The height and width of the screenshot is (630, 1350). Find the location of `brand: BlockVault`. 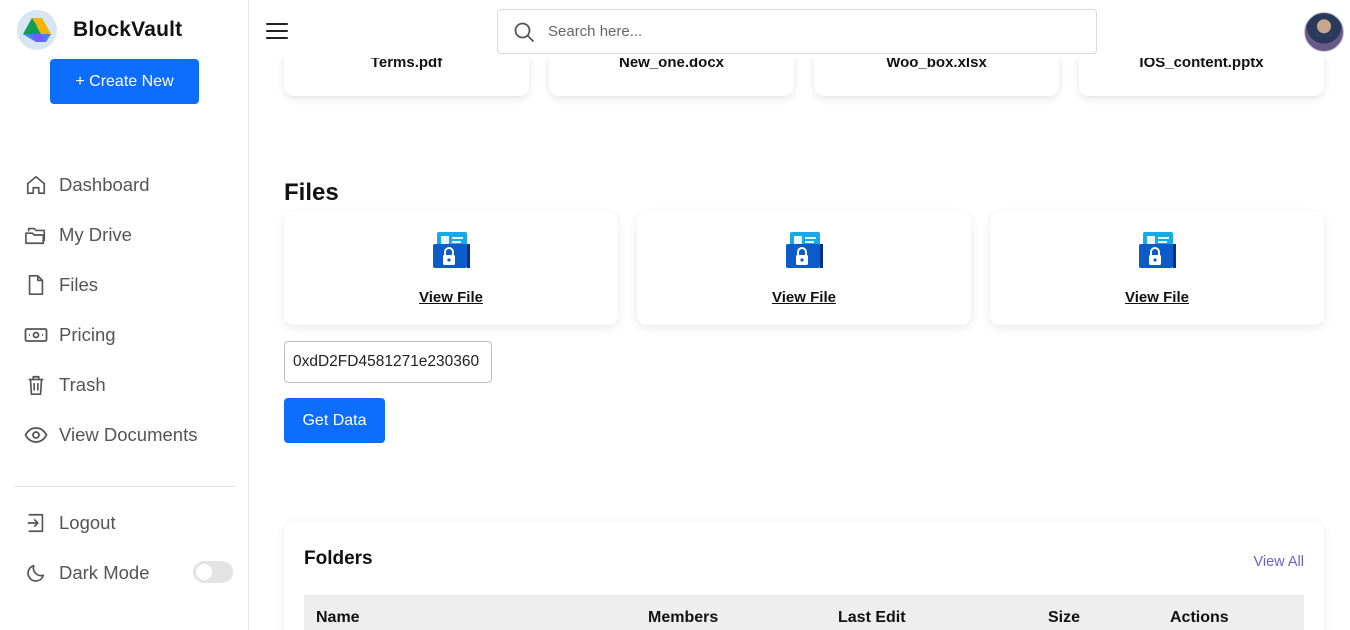

brand: BlockVault is located at coordinates (99, 30).